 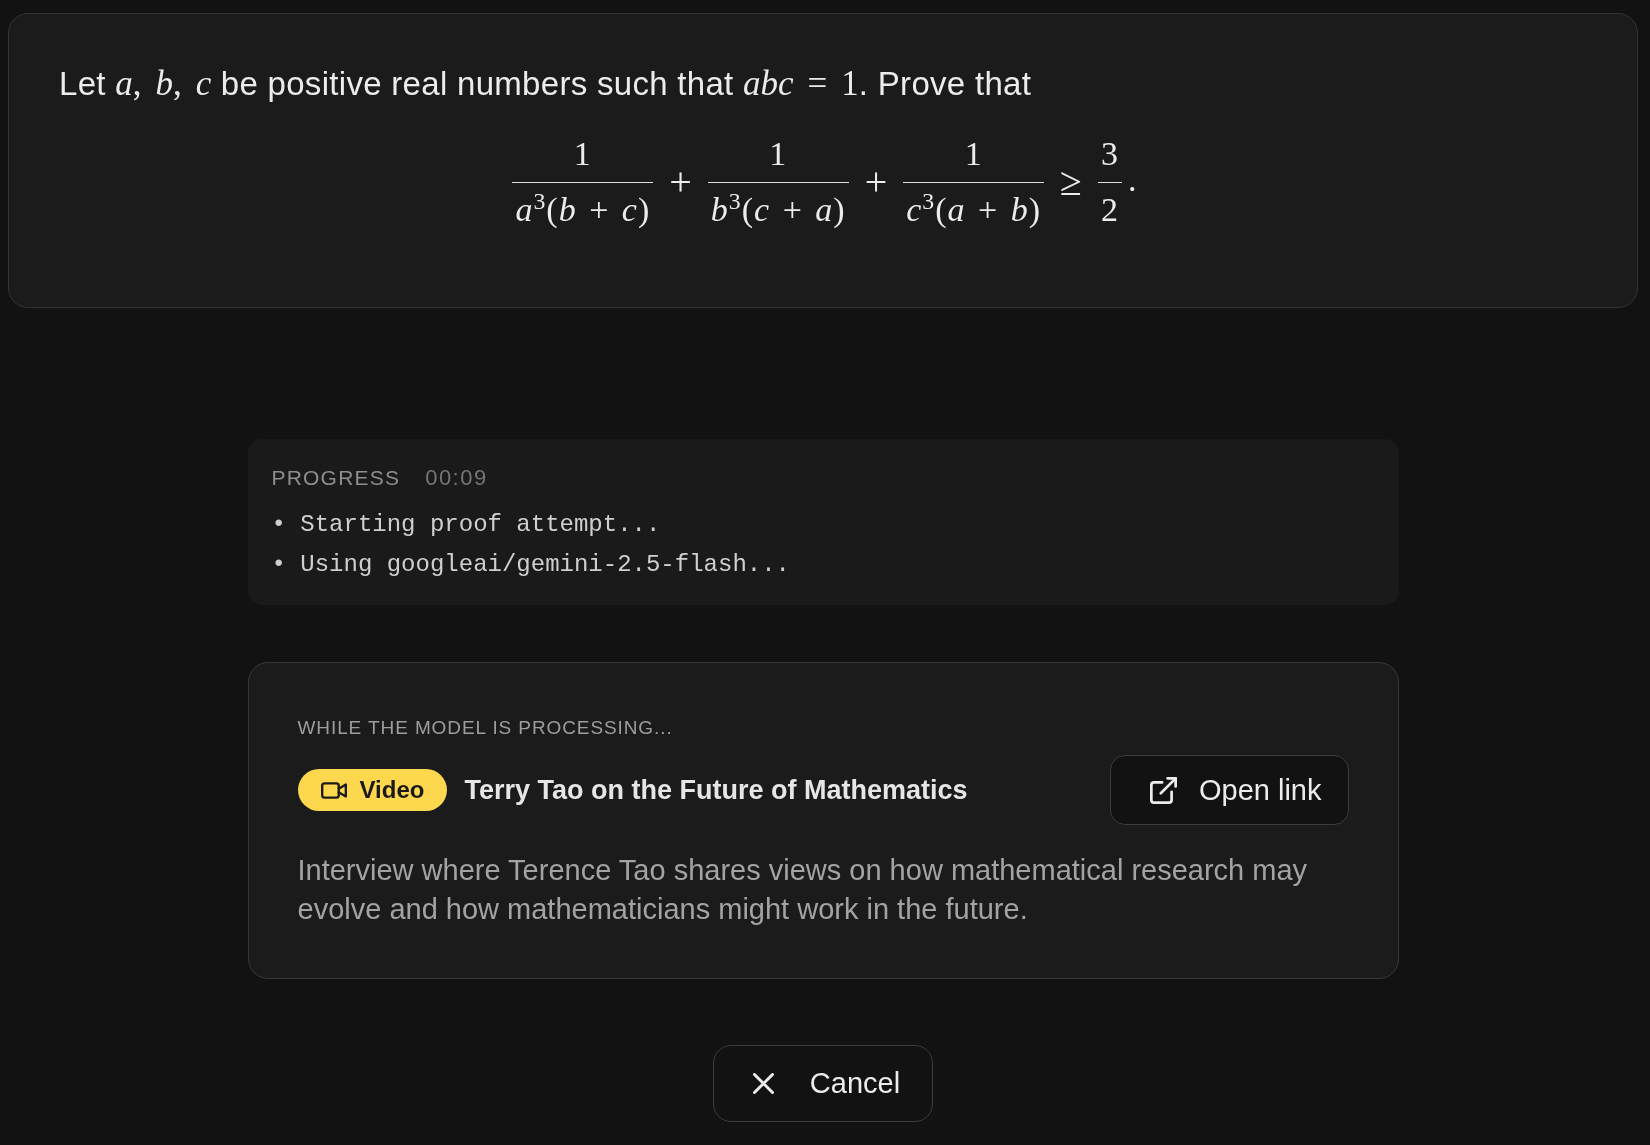 I want to click on external-link-icon, so click(x=1163, y=790).